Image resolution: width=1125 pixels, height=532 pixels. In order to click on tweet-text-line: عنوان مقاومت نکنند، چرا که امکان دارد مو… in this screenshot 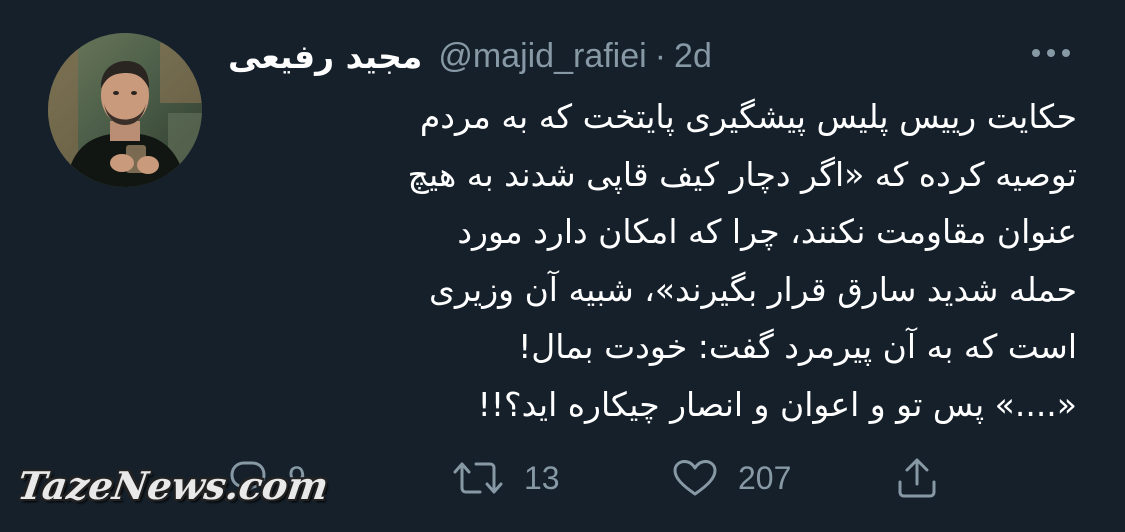, I will do `click(767, 231)`.